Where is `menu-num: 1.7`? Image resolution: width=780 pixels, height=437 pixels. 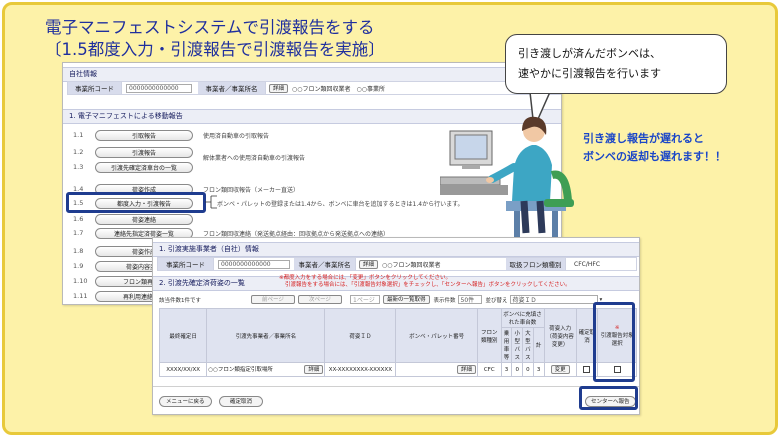
menu-num: 1.7 is located at coordinates (78, 233).